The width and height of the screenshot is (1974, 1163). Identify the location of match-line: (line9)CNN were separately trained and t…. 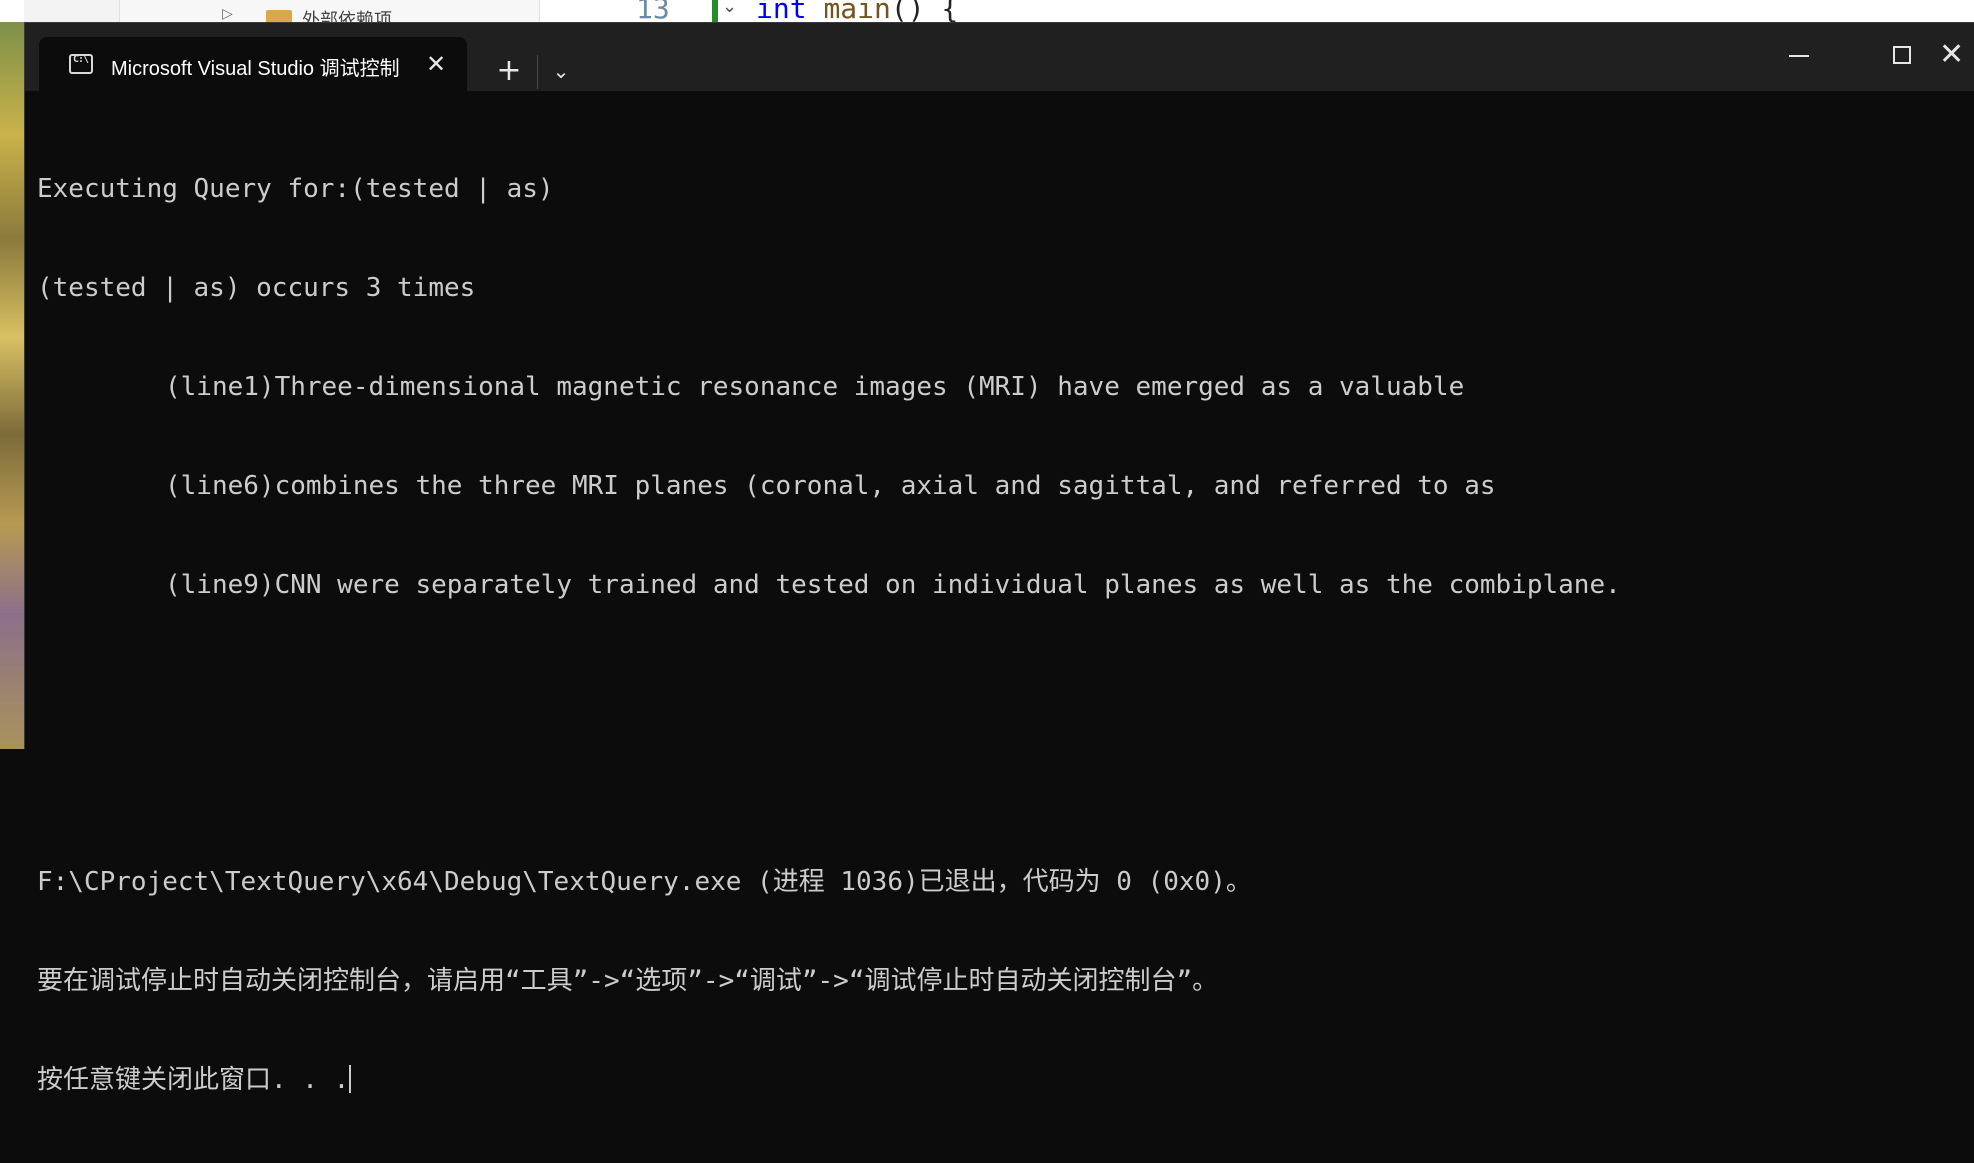
(893, 585).